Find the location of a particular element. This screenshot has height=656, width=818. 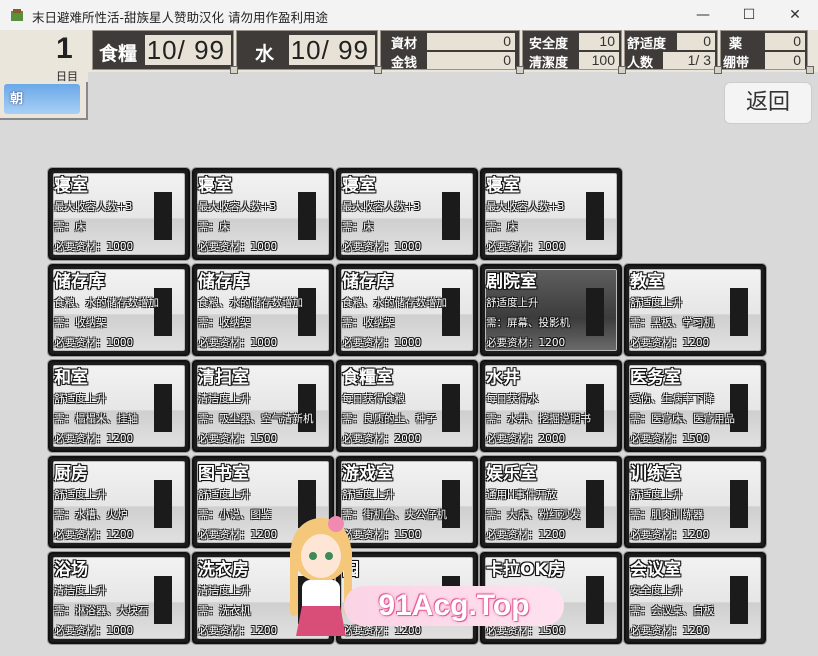

room-card: 教室 舒适度上升 需：黑板、学习机 必要资材：1200 is located at coordinates (695, 310).